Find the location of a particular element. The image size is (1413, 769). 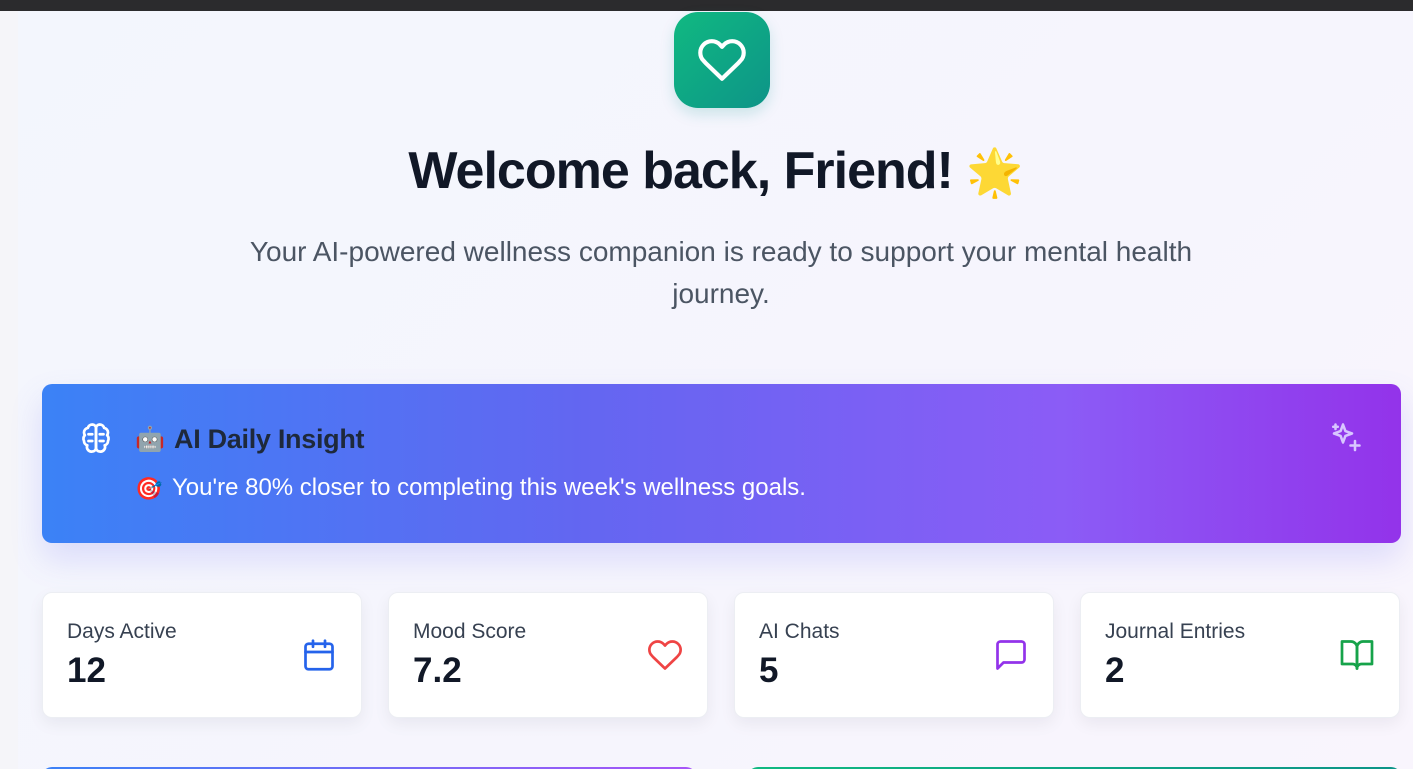

message-square-icon is located at coordinates (1011, 655).